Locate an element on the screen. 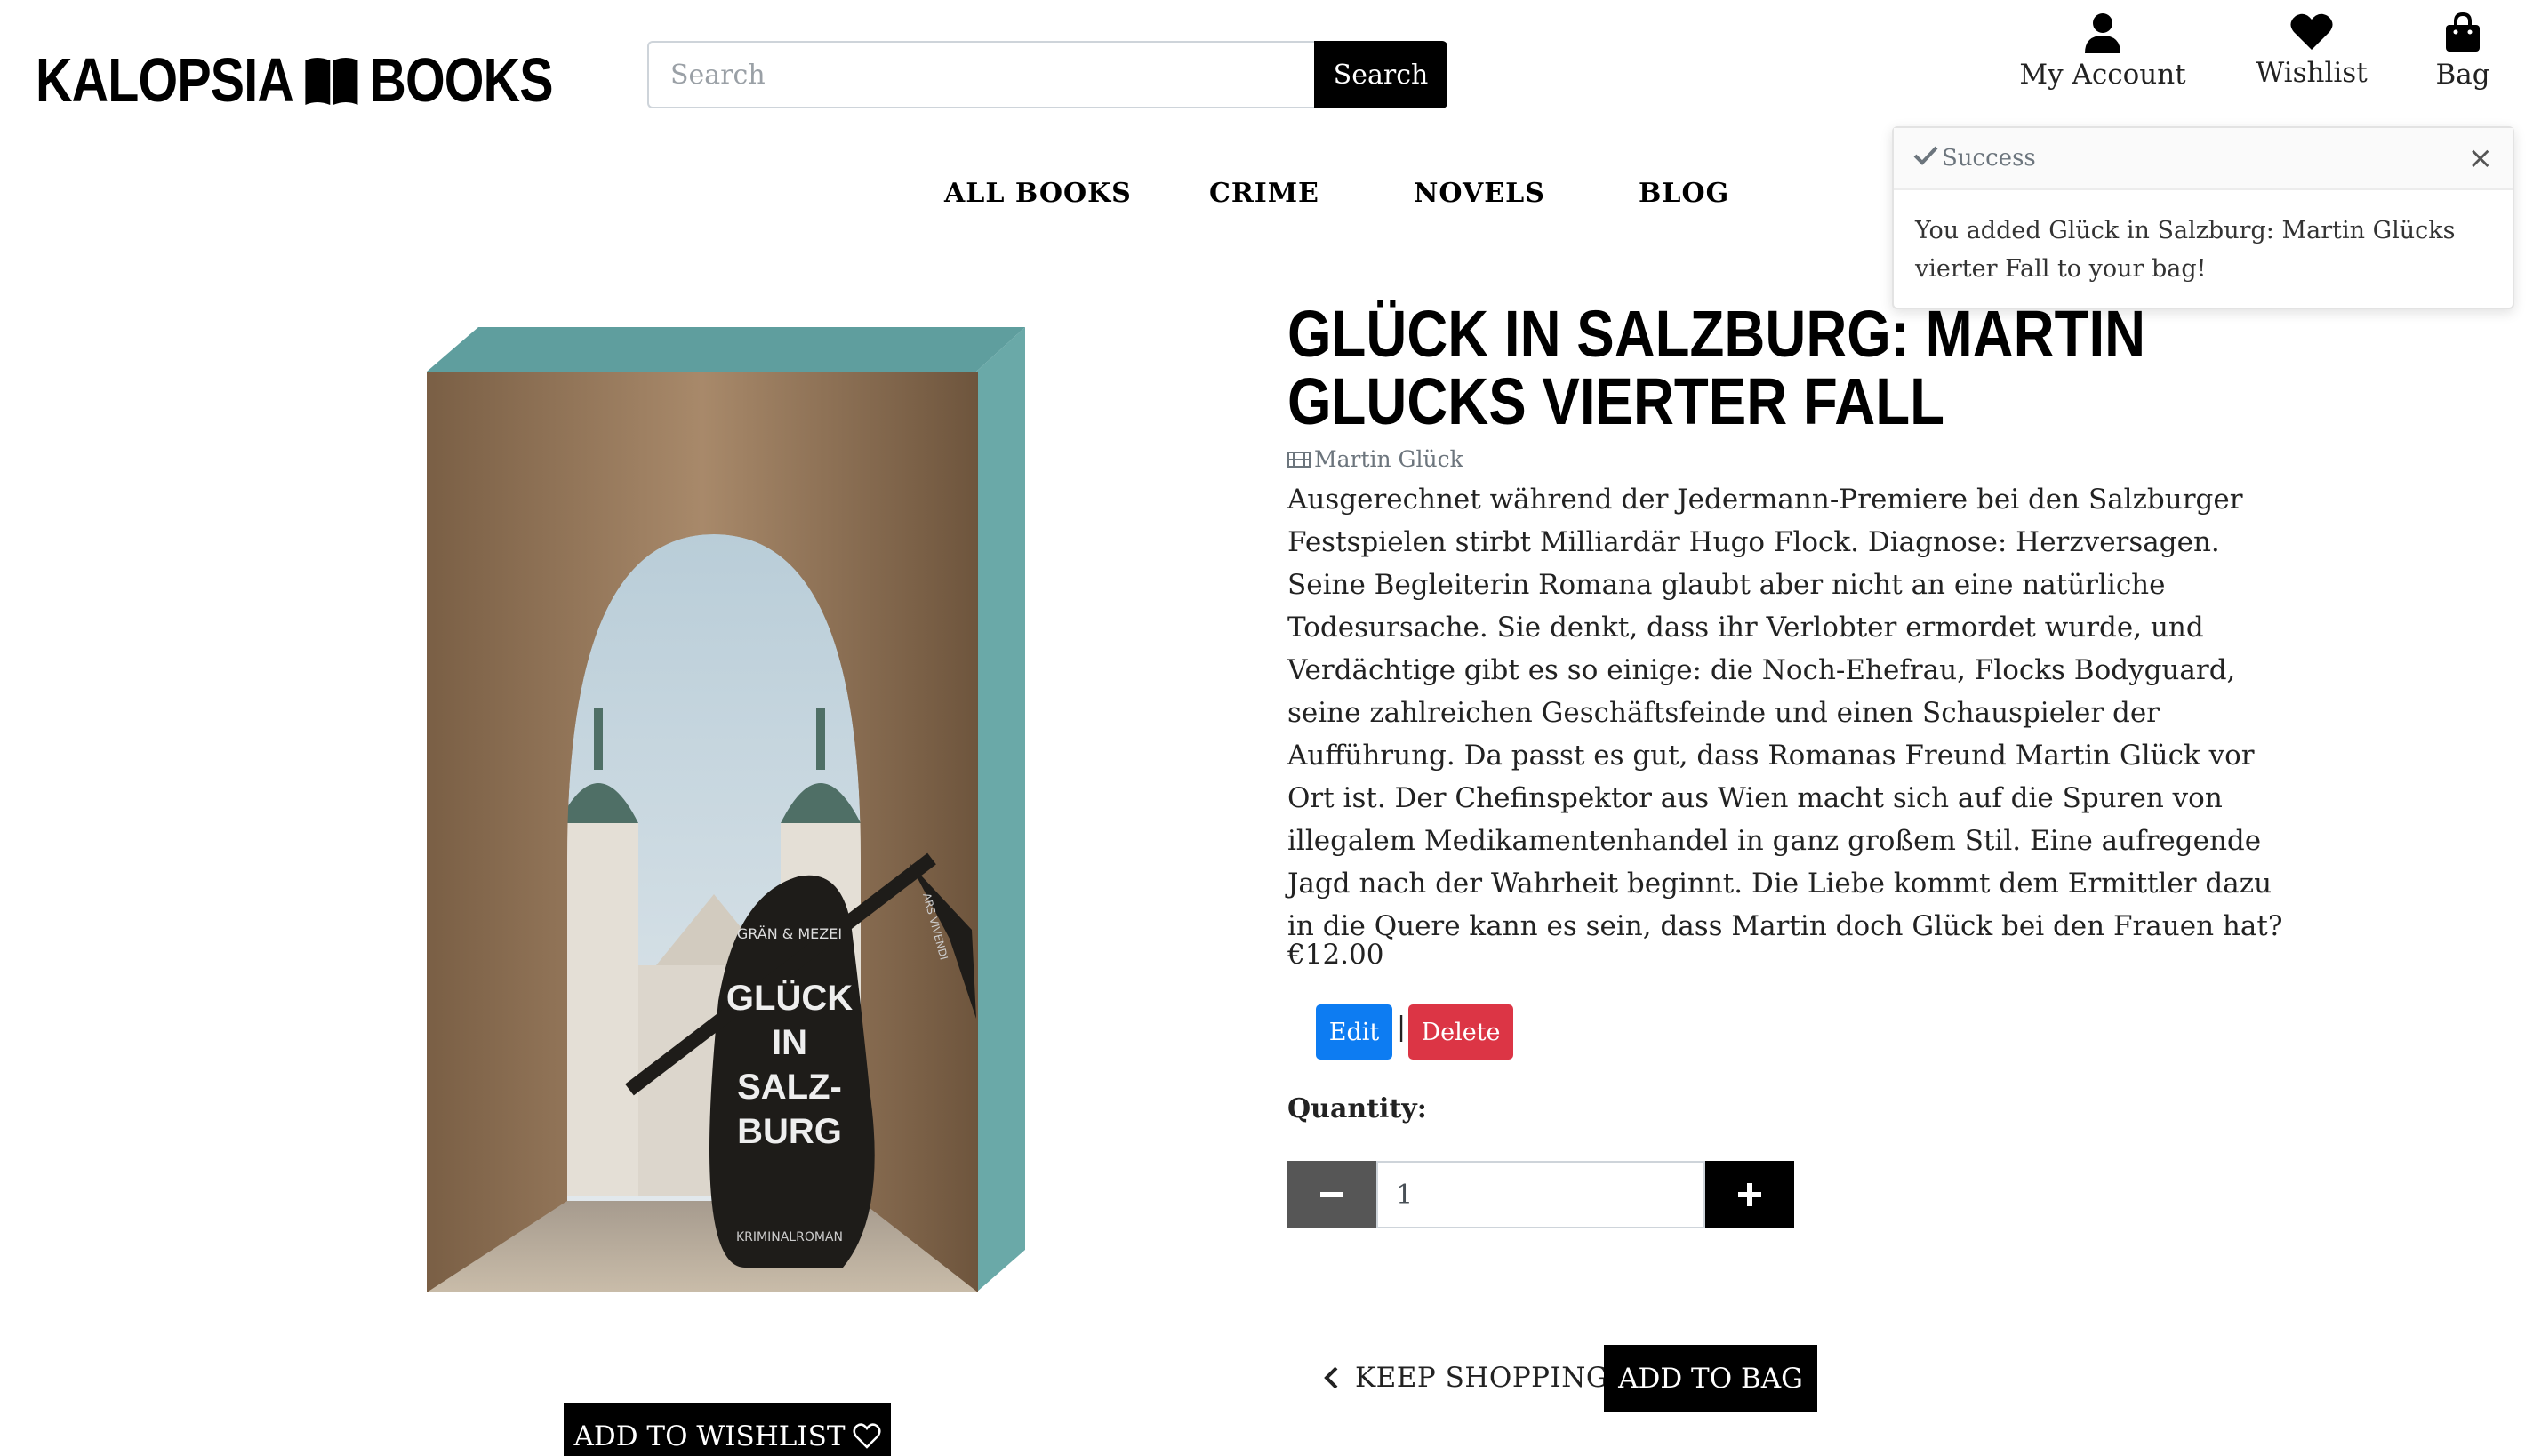  wishlist-link: Wishlist is located at coordinates (2311, 50).